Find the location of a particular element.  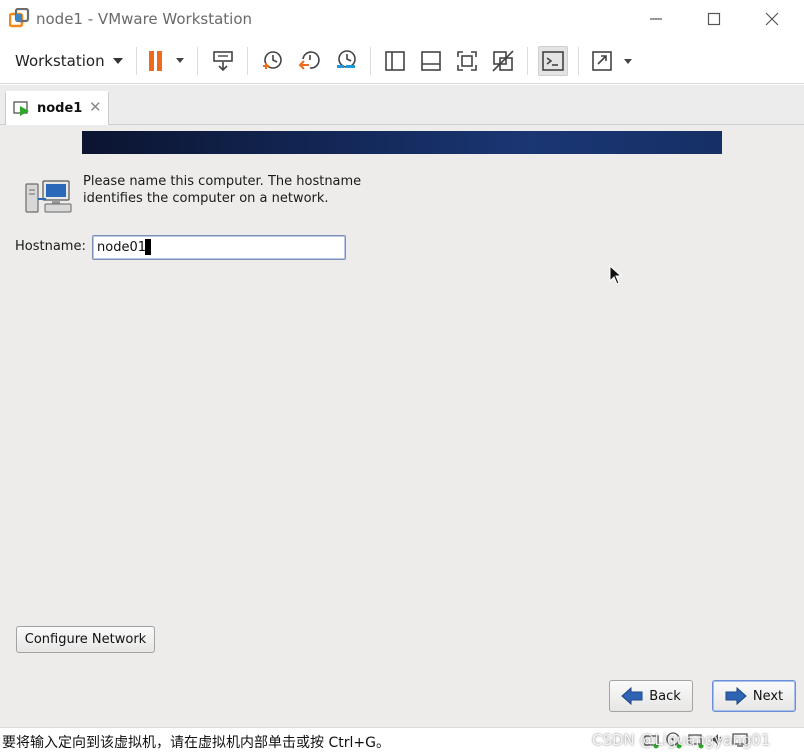

fullscreen-button is located at coordinates (612, 61).